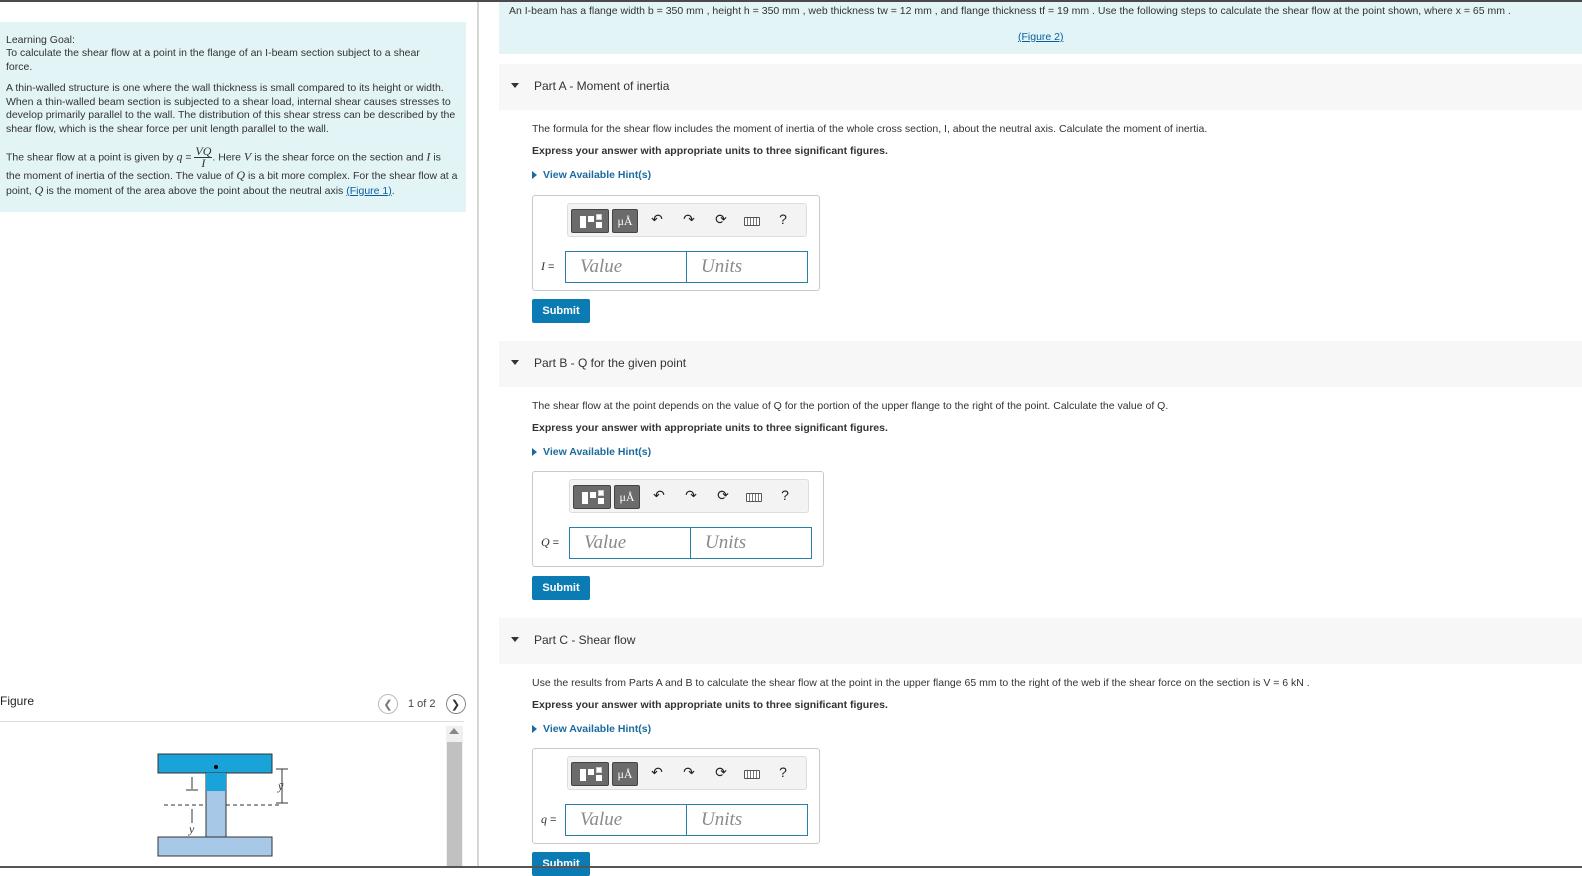  Describe the element at coordinates (676, 243) in the screenshot. I see `part-a-answer-box: μÅ ↶ ↷ ⟳ ? I = Value Units` at that location.